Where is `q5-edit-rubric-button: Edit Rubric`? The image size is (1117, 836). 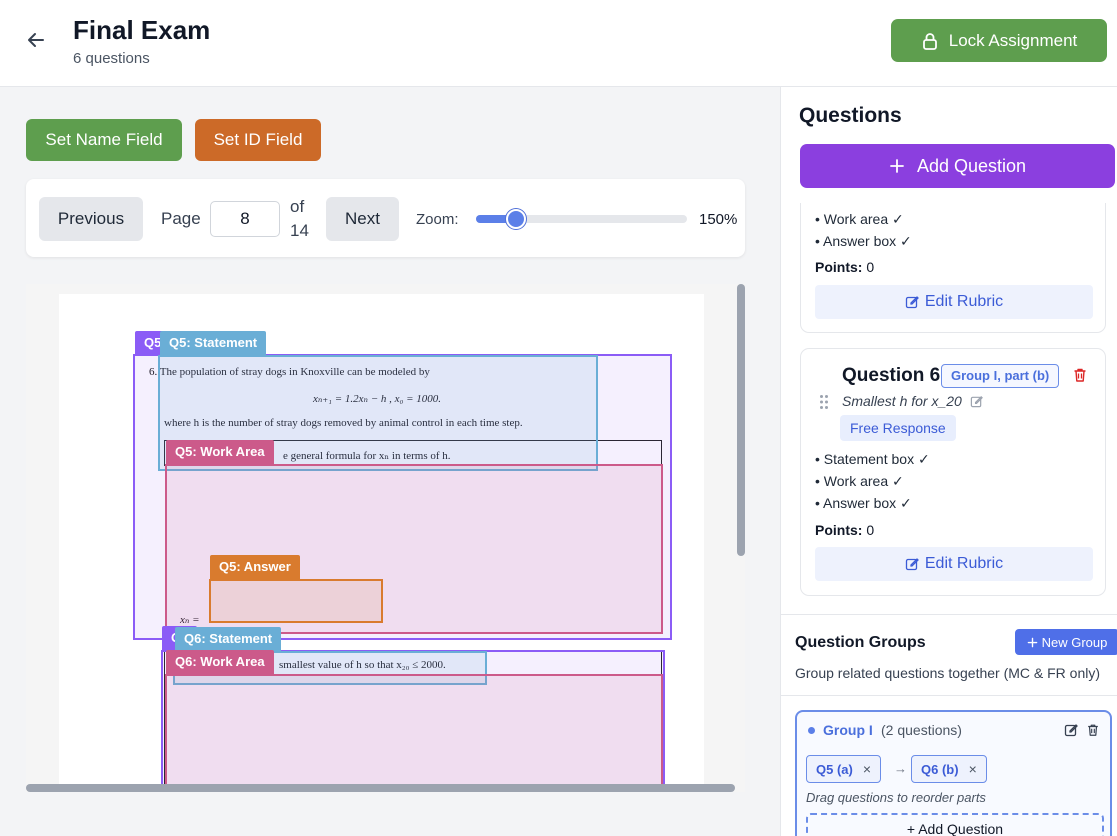 q5-edit-rubric-button: Edit Rubric is located at coordinates (954, 302).